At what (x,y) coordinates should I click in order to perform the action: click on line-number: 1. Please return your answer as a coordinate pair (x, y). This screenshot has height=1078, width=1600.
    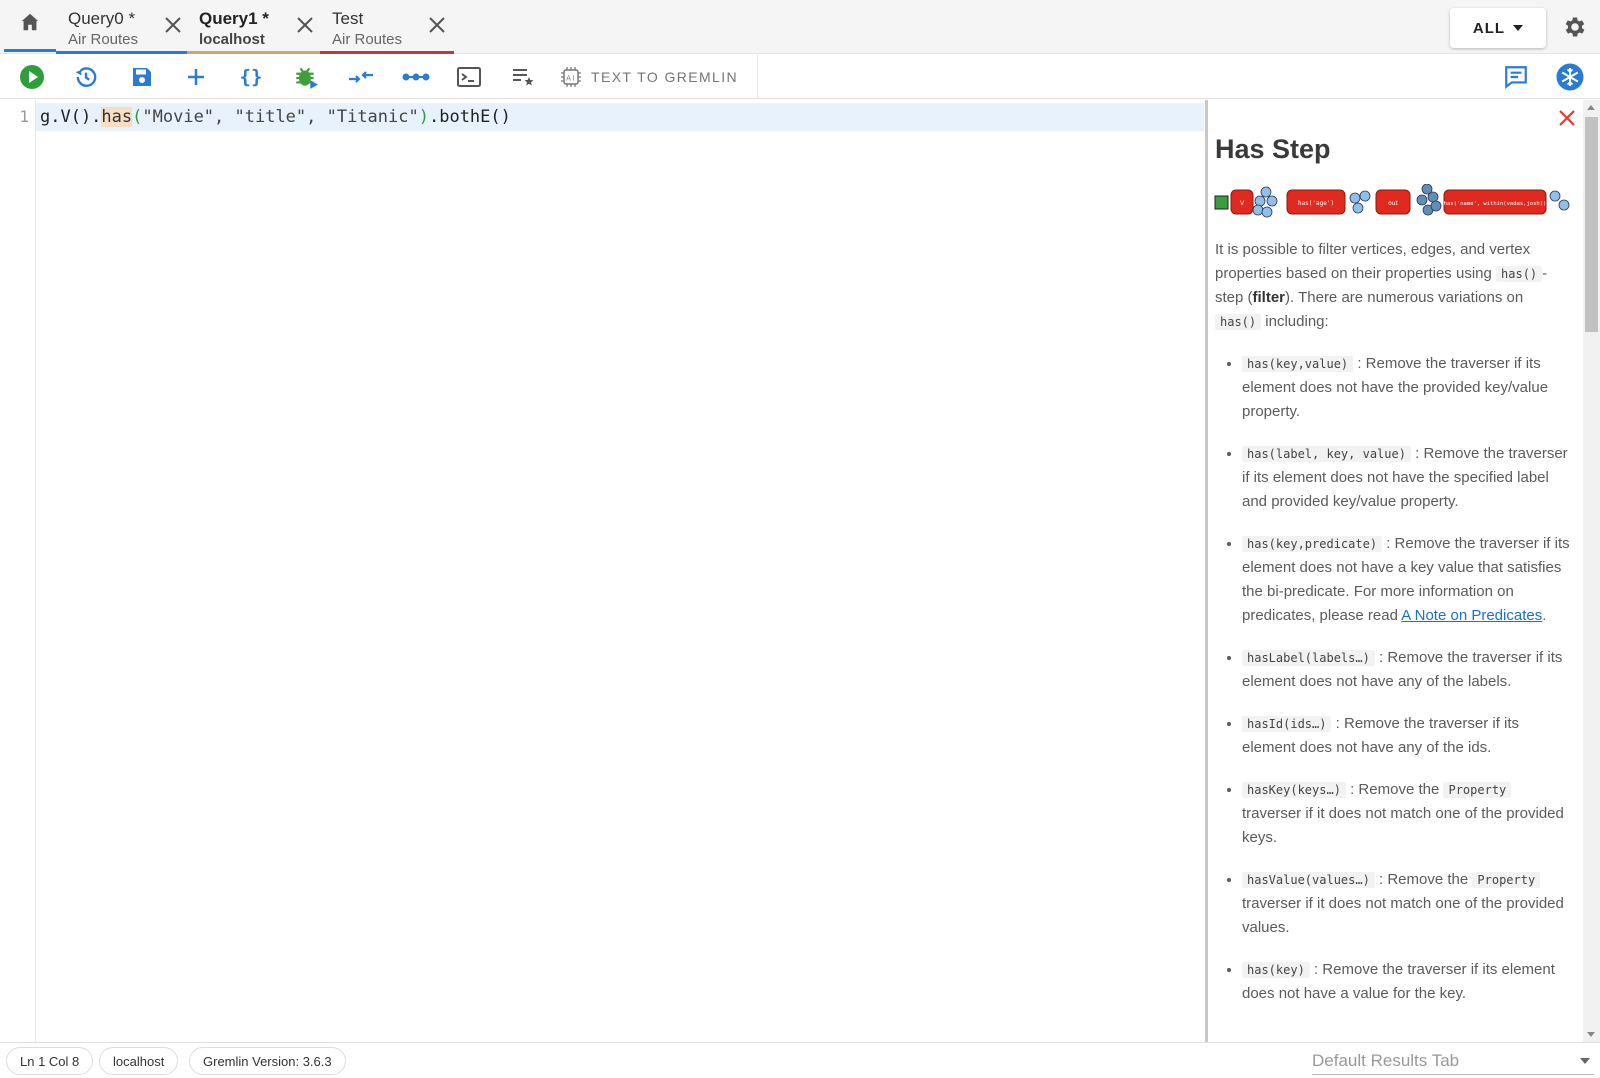
    Looking at the image, I should click on (24, 116).